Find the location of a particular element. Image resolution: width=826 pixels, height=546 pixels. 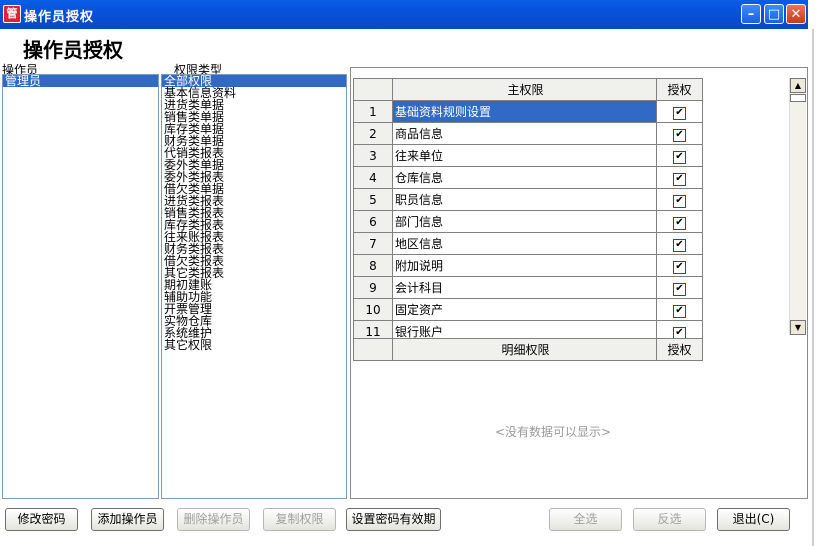

permission-row: 5 职员信息 ✔ is located at coordinates (528, 199).